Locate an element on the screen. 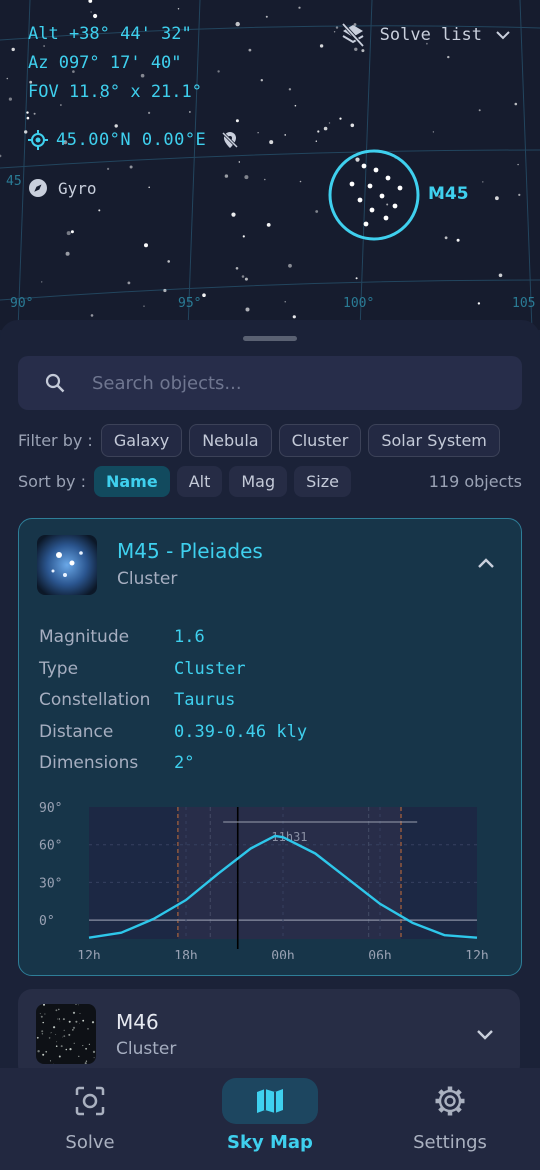 This screenshot has width=540, height=1170. target-label: M45 is located at coordinates (448, 194).